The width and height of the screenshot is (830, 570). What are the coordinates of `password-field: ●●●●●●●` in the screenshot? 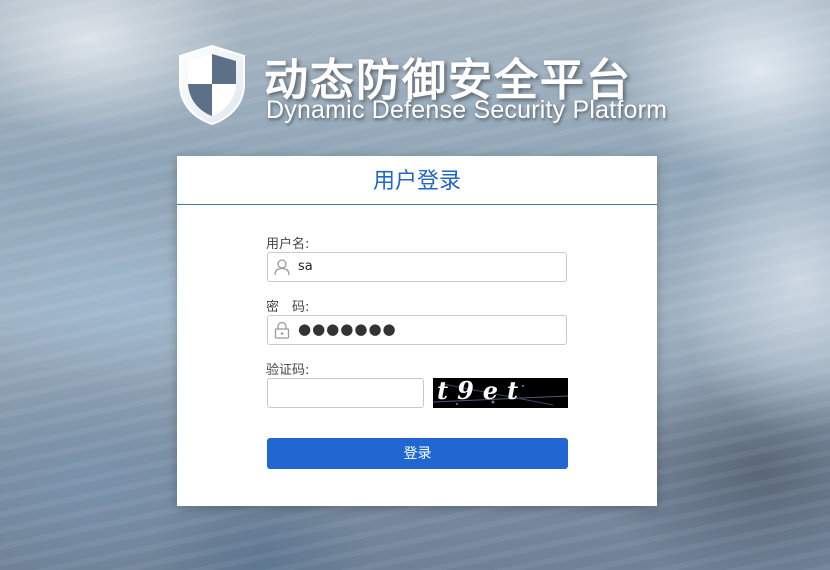 It's located at (417, 330).